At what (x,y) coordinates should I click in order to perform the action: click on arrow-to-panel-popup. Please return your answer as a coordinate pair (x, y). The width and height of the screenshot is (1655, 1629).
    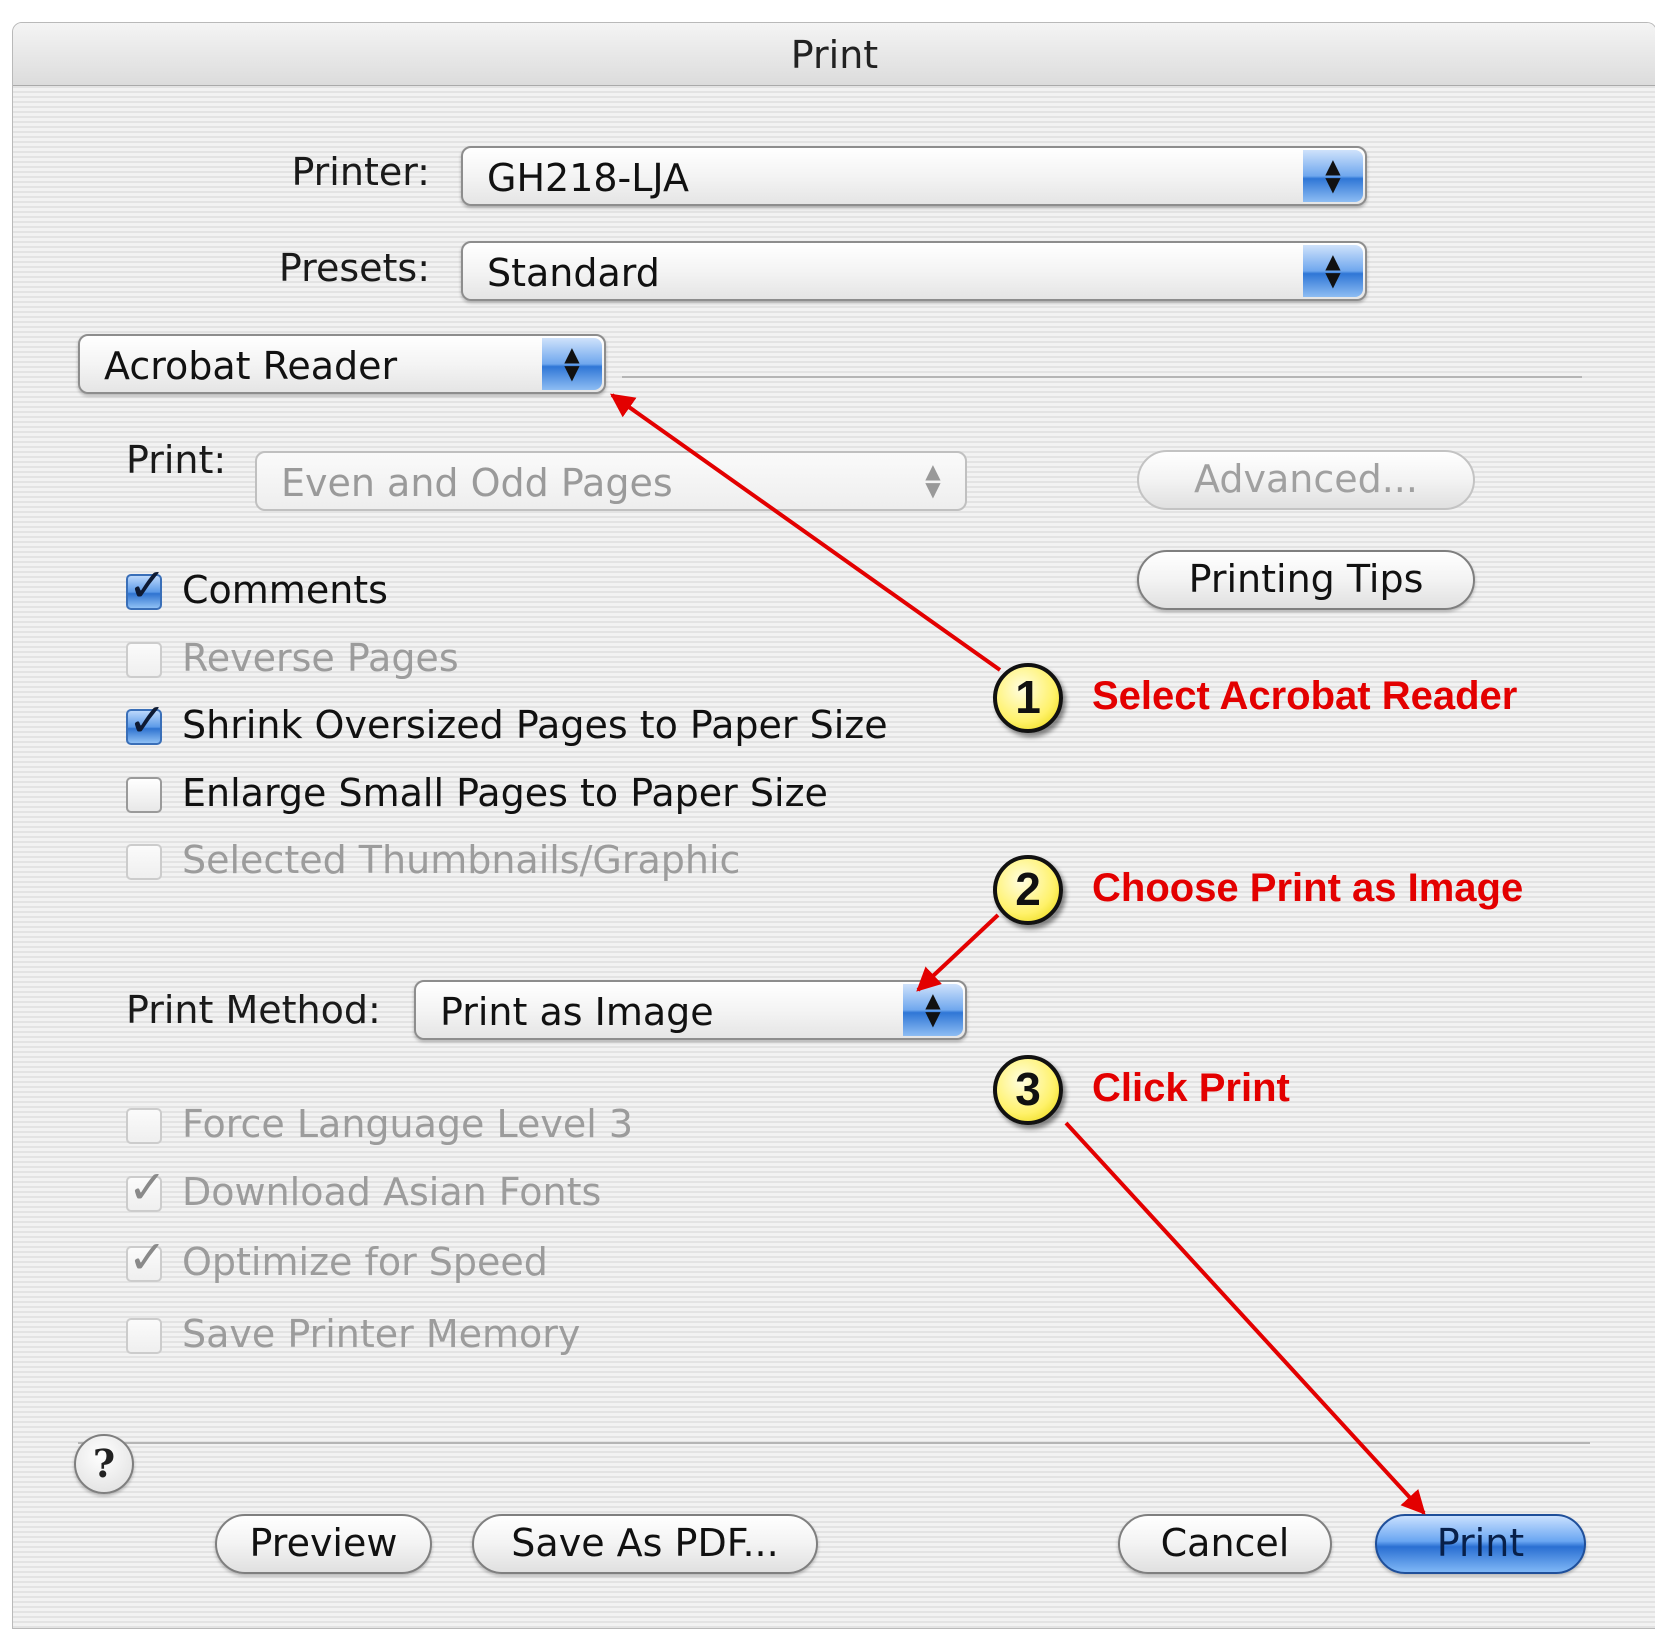
    Looking at the image, I should click on (806, 532).